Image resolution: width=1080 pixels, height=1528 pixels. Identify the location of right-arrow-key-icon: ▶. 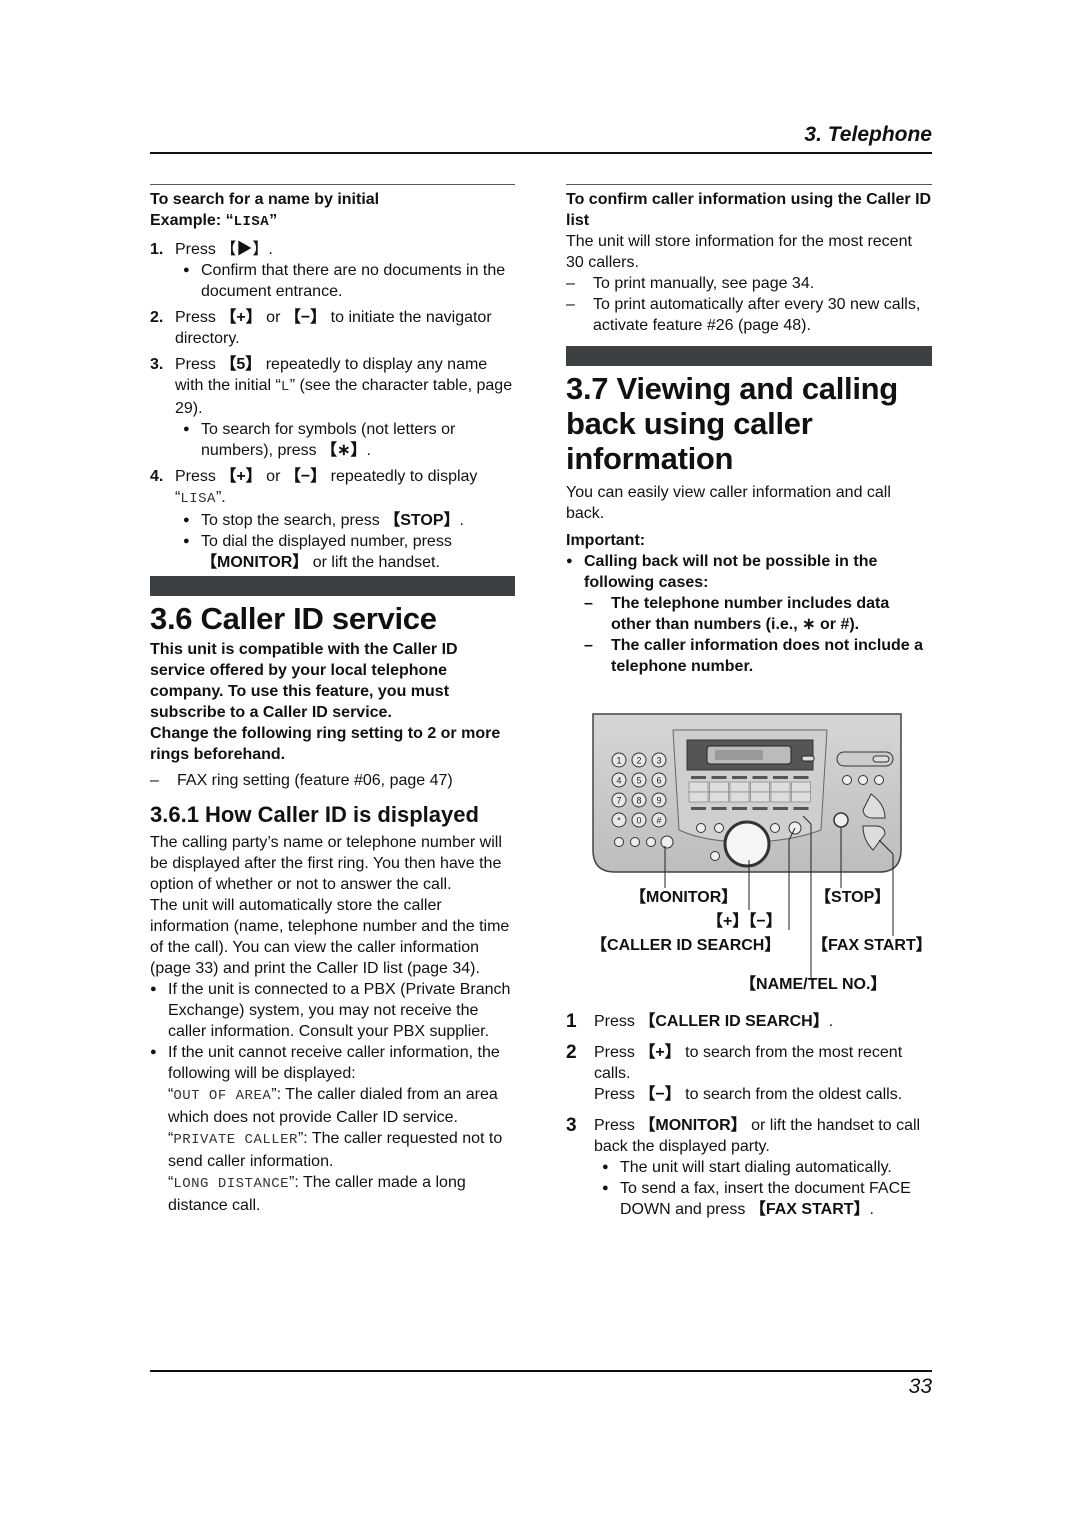
(244, 249).